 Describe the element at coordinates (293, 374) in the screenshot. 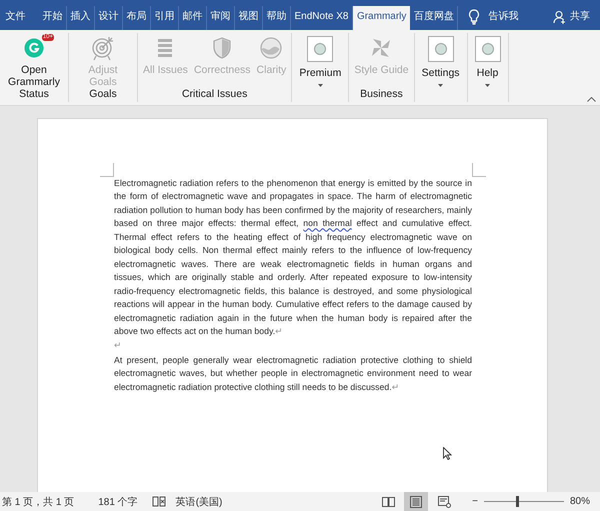

I see `paragraph: At present, people generally wear electromagnetic radiation protective clothing to shield electromagnetic waves, but whether people in electromagnetic environment need to wear electromagnetic radiation protective clothing still needs to be discussed.↵` at that location.